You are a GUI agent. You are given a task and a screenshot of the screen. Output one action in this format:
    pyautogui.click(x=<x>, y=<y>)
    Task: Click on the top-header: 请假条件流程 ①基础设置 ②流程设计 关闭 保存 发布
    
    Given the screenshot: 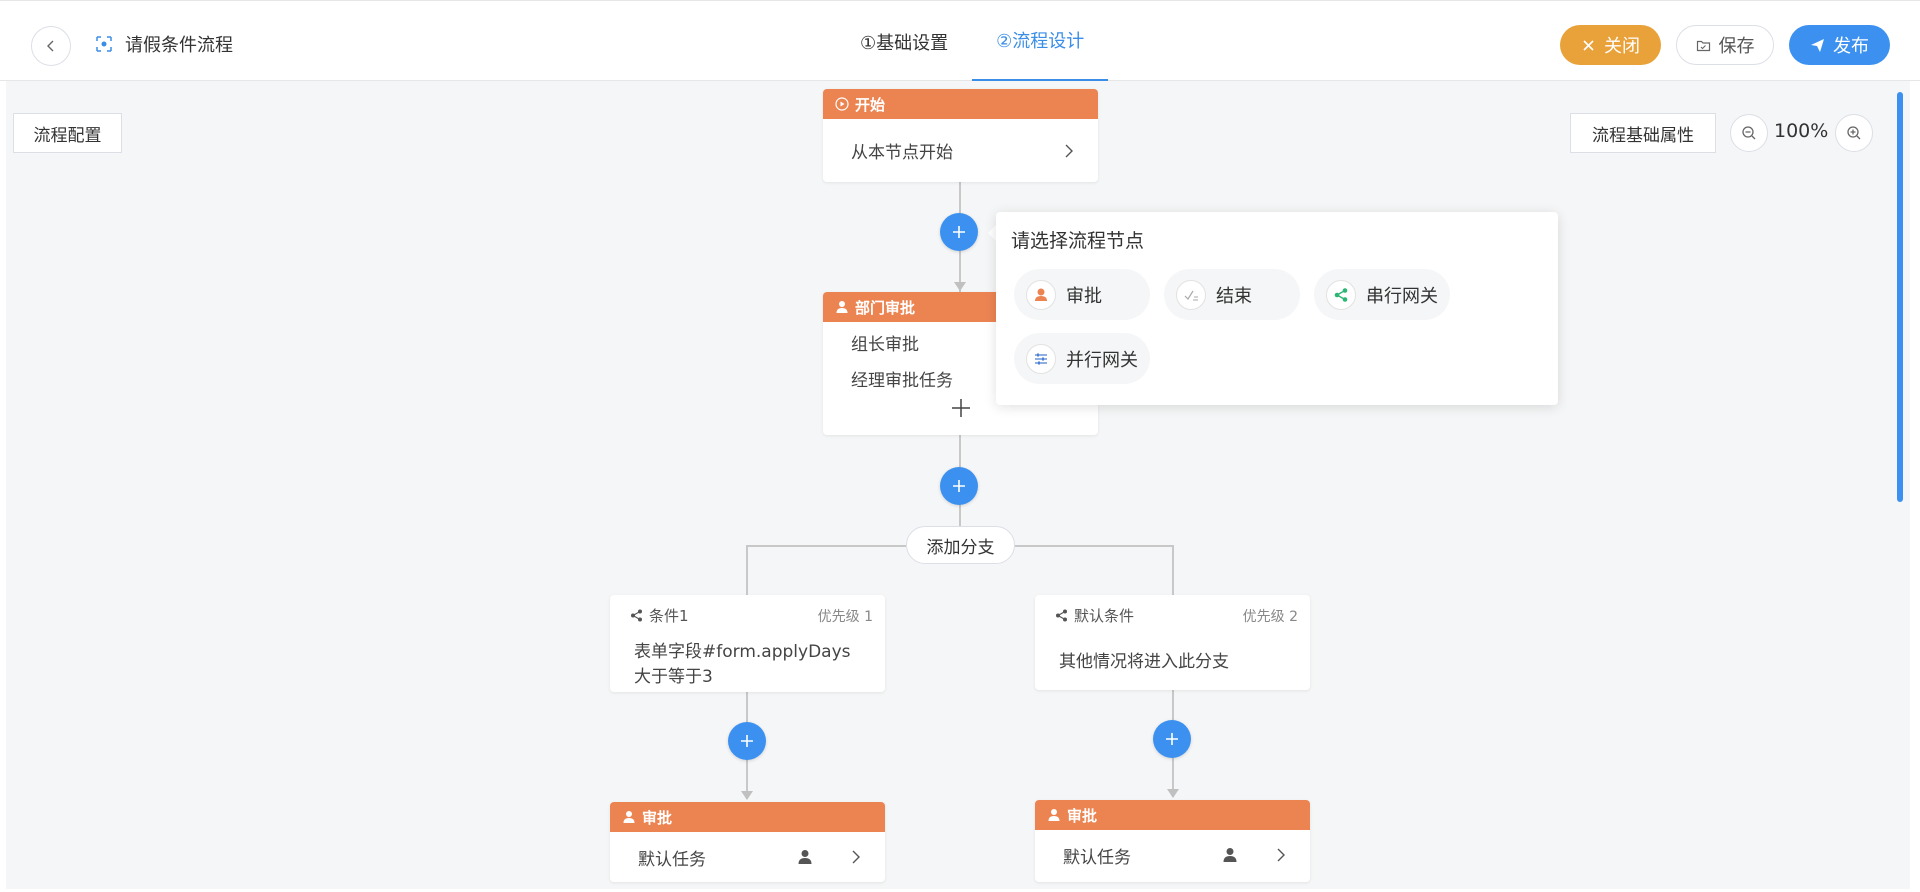 What is the action you would take?
    pyautogui.click(x=960, y=41)
    